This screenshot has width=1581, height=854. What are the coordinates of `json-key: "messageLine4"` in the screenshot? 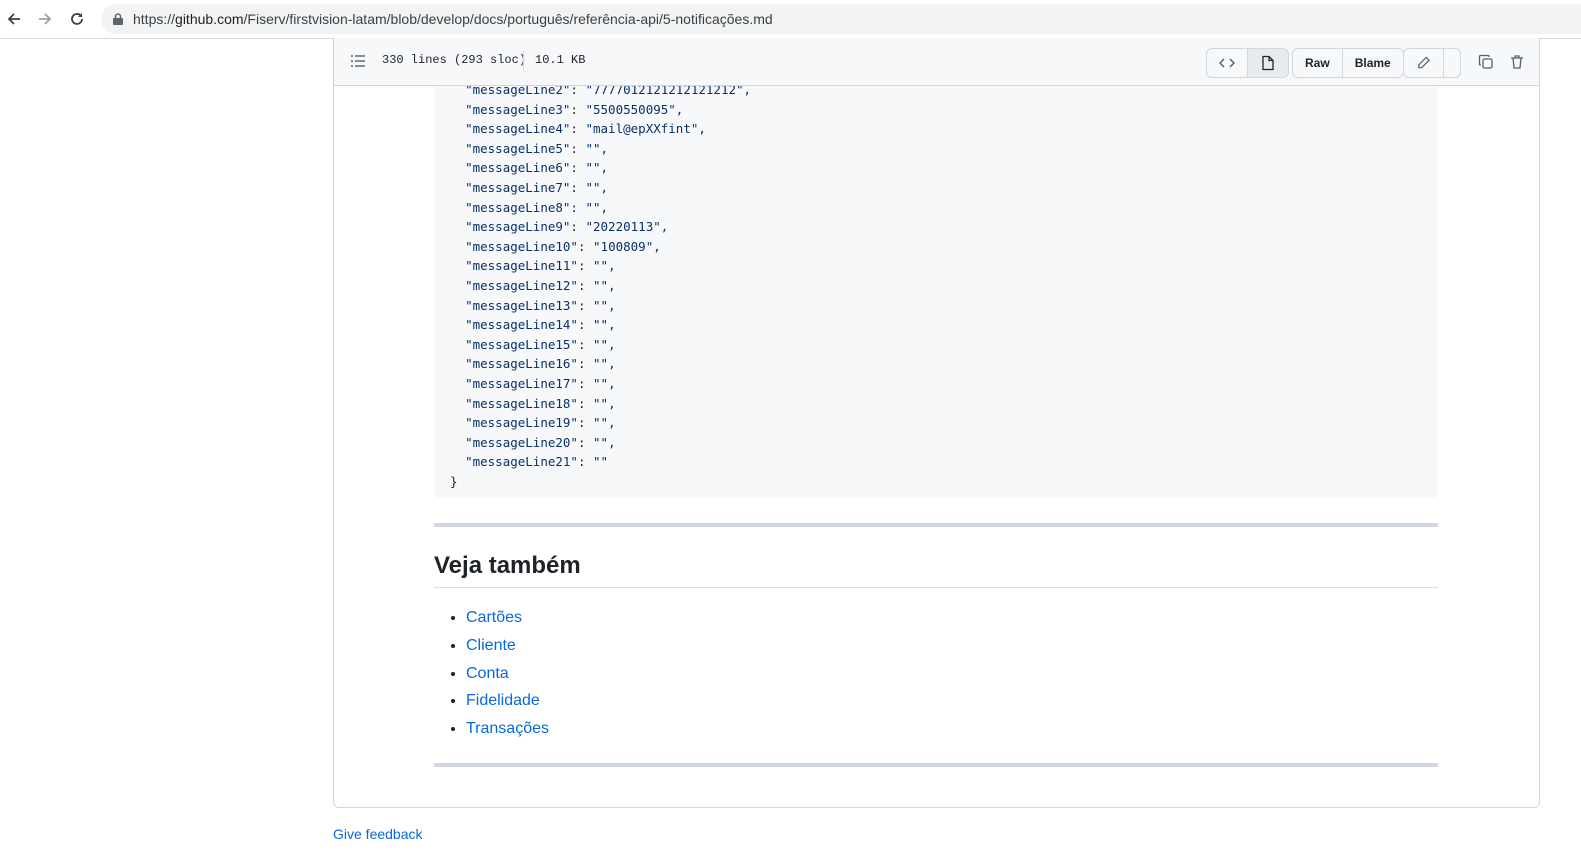 It's located at (518, 129).